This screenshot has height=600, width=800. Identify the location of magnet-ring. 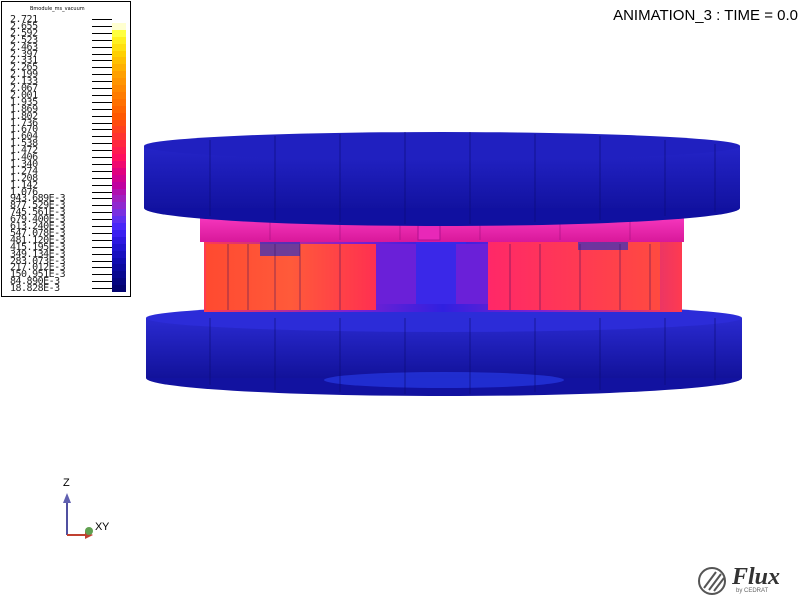
(443, 274).